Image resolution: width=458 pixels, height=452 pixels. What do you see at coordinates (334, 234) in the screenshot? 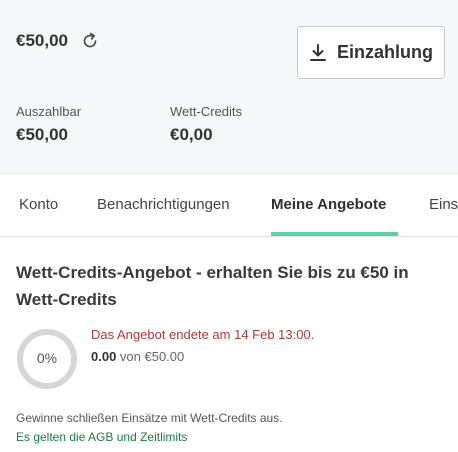
I see `active-tab-indicator` at bounding box center [334, 234].